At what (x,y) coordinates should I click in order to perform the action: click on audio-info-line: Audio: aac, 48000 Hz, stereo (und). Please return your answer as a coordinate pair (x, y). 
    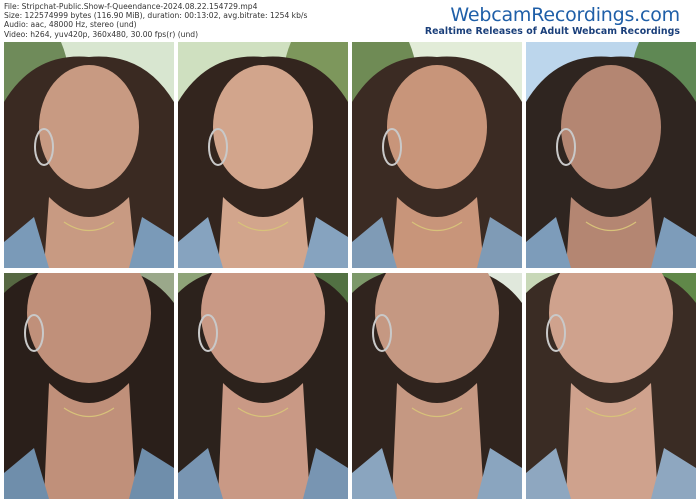
    Looking at the image, I should click on (70, 25).